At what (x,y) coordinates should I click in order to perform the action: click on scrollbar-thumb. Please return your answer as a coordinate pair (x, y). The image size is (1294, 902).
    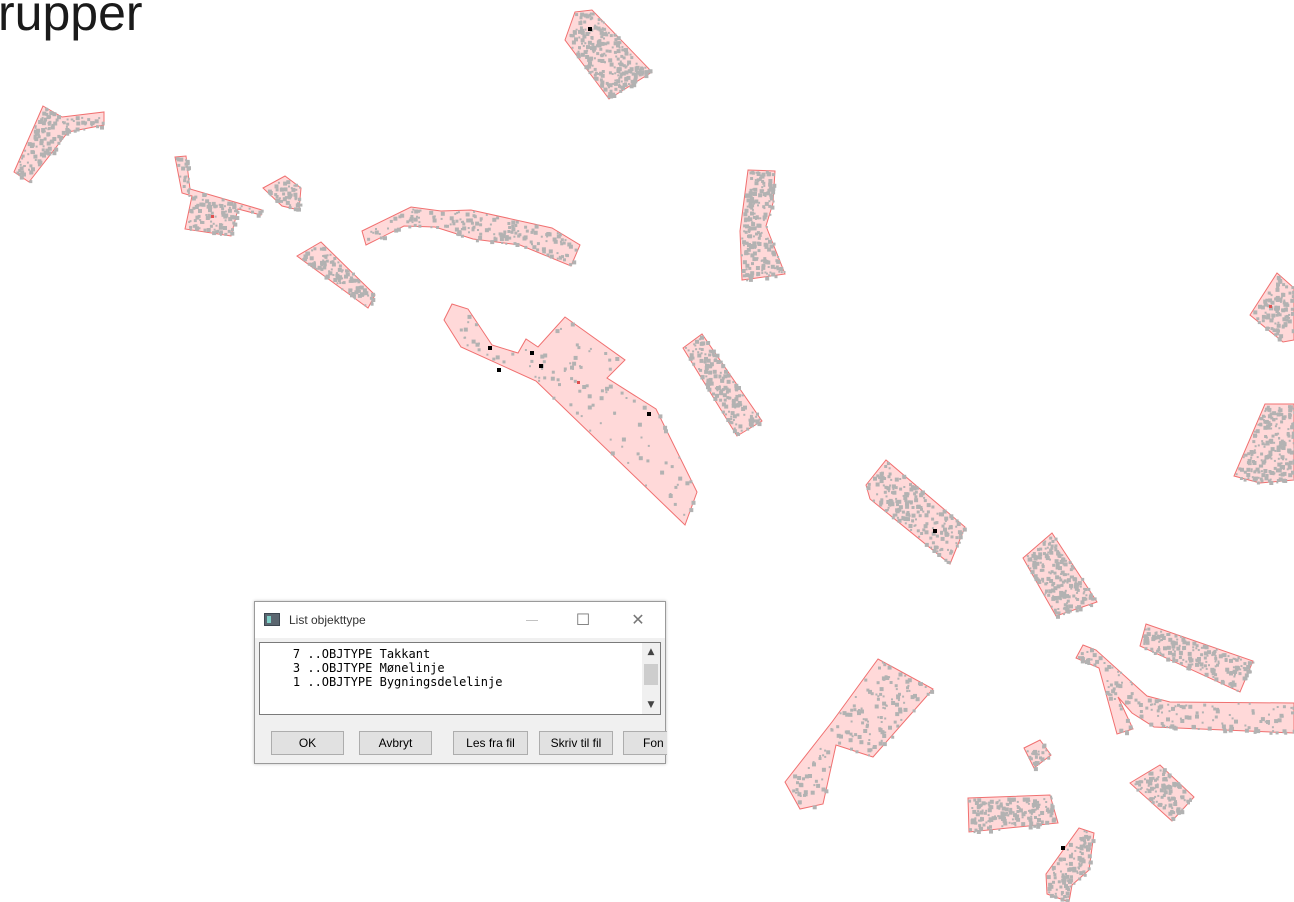
    Looking at the image, I should click on (651, 674).